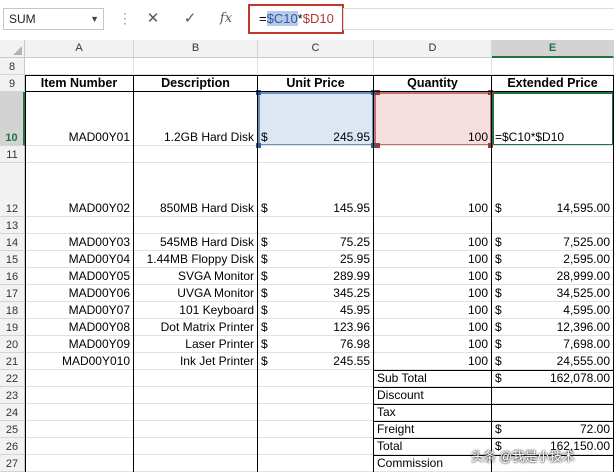 Image resolution: width=614 pixels, height=475 pixels. Describe the element at coordinates (553, 259) in the screenshot. I see `cell-e15: $2,595.00` at that location.